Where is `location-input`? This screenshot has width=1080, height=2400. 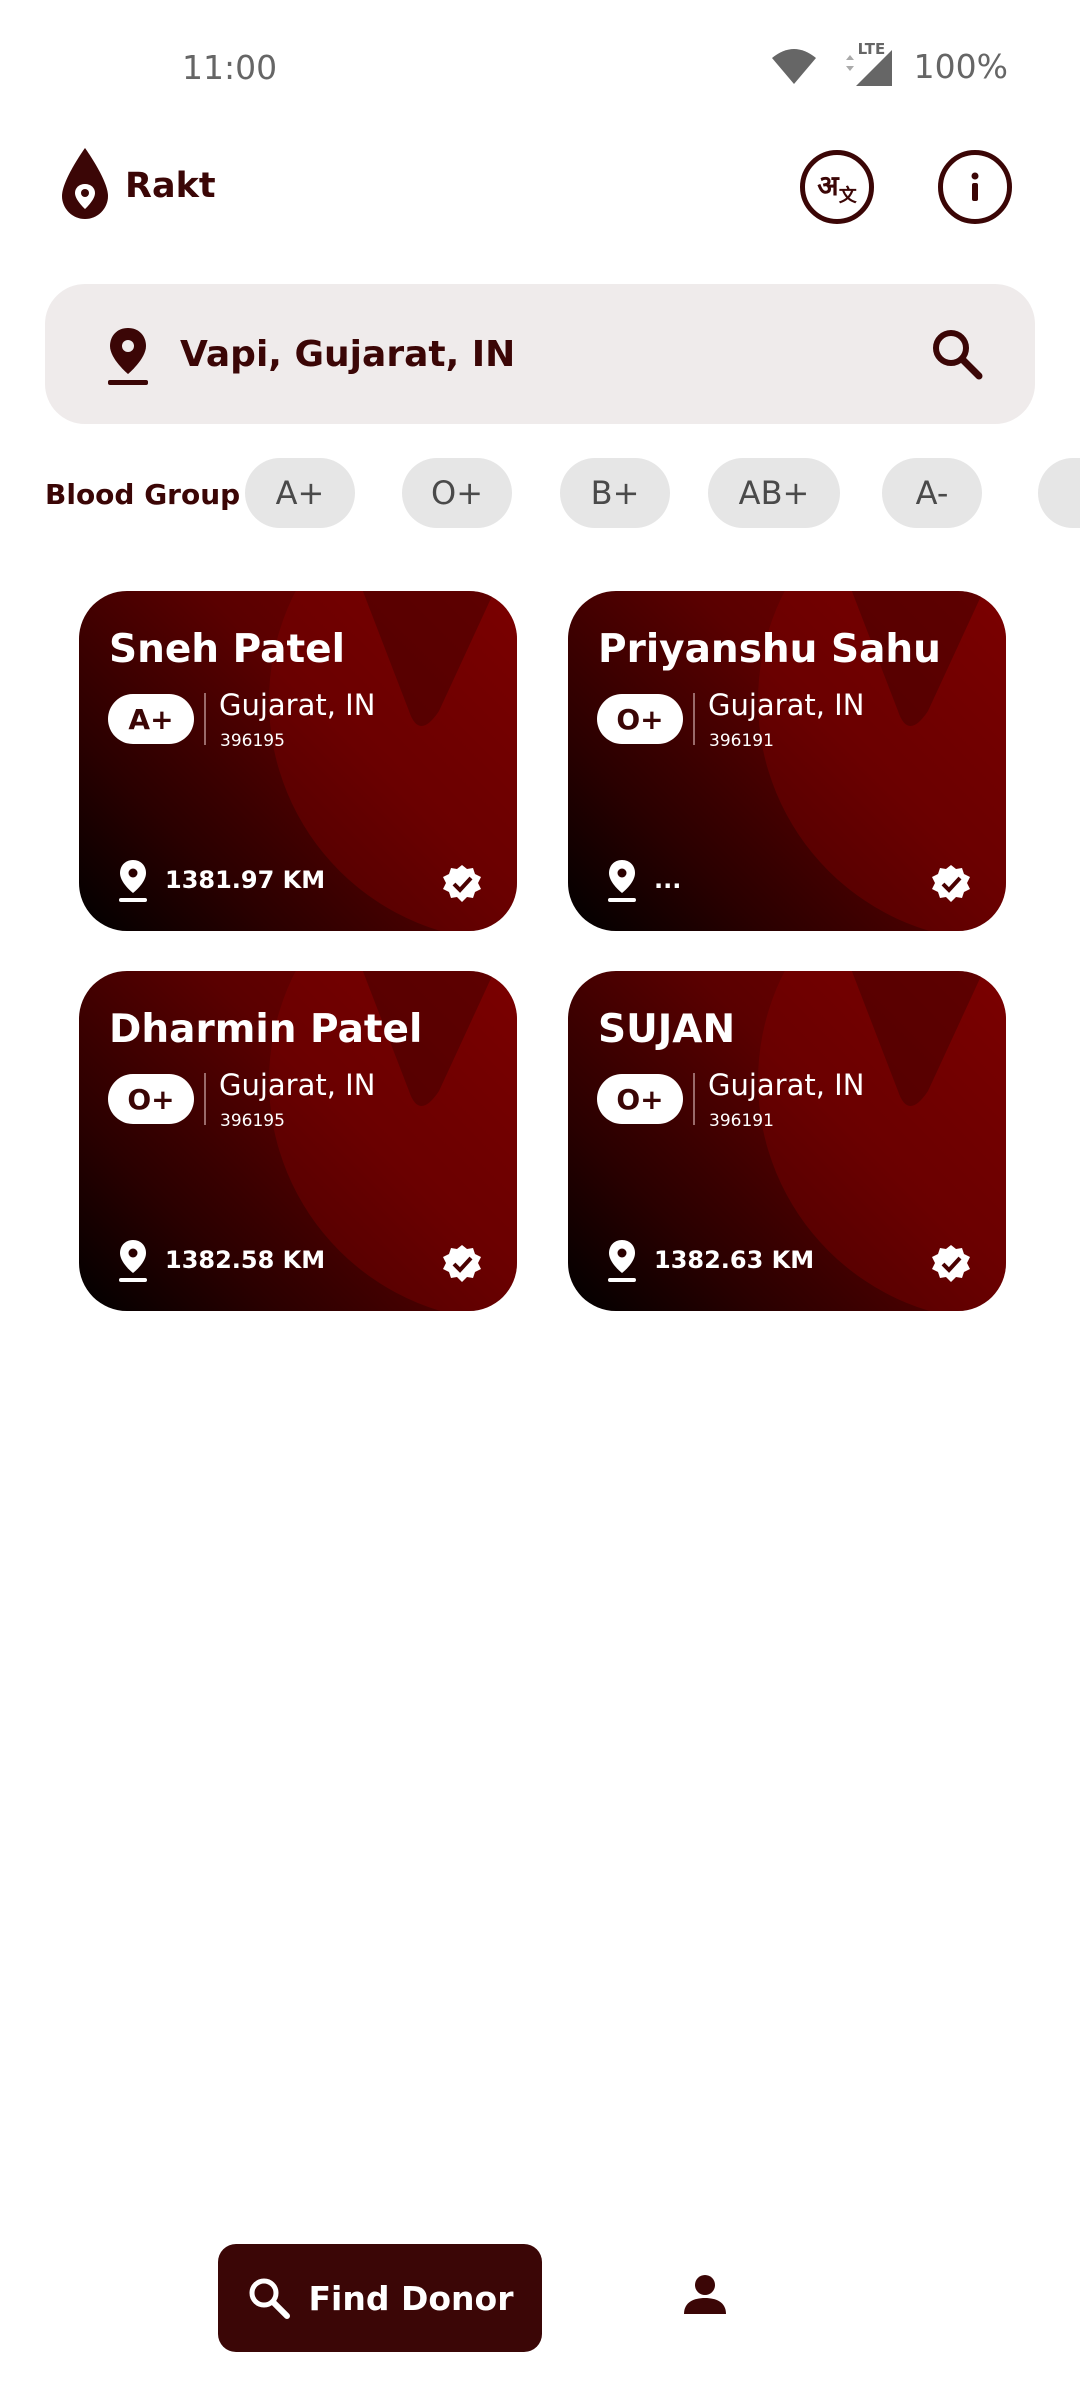 location-input is located at coordinates (530, 354).